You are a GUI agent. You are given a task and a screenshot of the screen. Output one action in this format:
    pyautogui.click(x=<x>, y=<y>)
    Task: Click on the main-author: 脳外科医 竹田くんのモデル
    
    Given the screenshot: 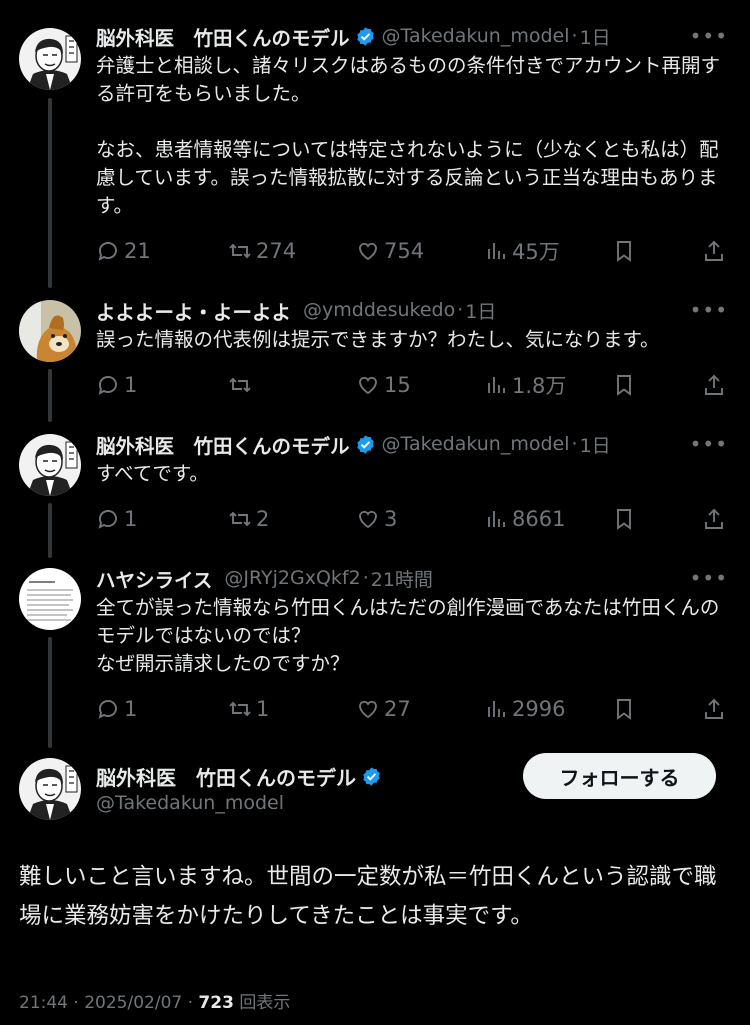 What is the action you would take?
    pyautogui.click(x=239, y=776)
    